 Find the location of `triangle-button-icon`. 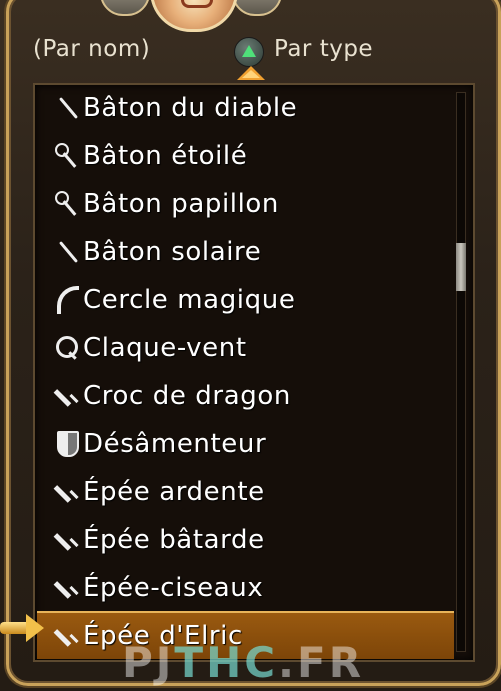

triangle-button-icon is located at coordinates (249, 52).